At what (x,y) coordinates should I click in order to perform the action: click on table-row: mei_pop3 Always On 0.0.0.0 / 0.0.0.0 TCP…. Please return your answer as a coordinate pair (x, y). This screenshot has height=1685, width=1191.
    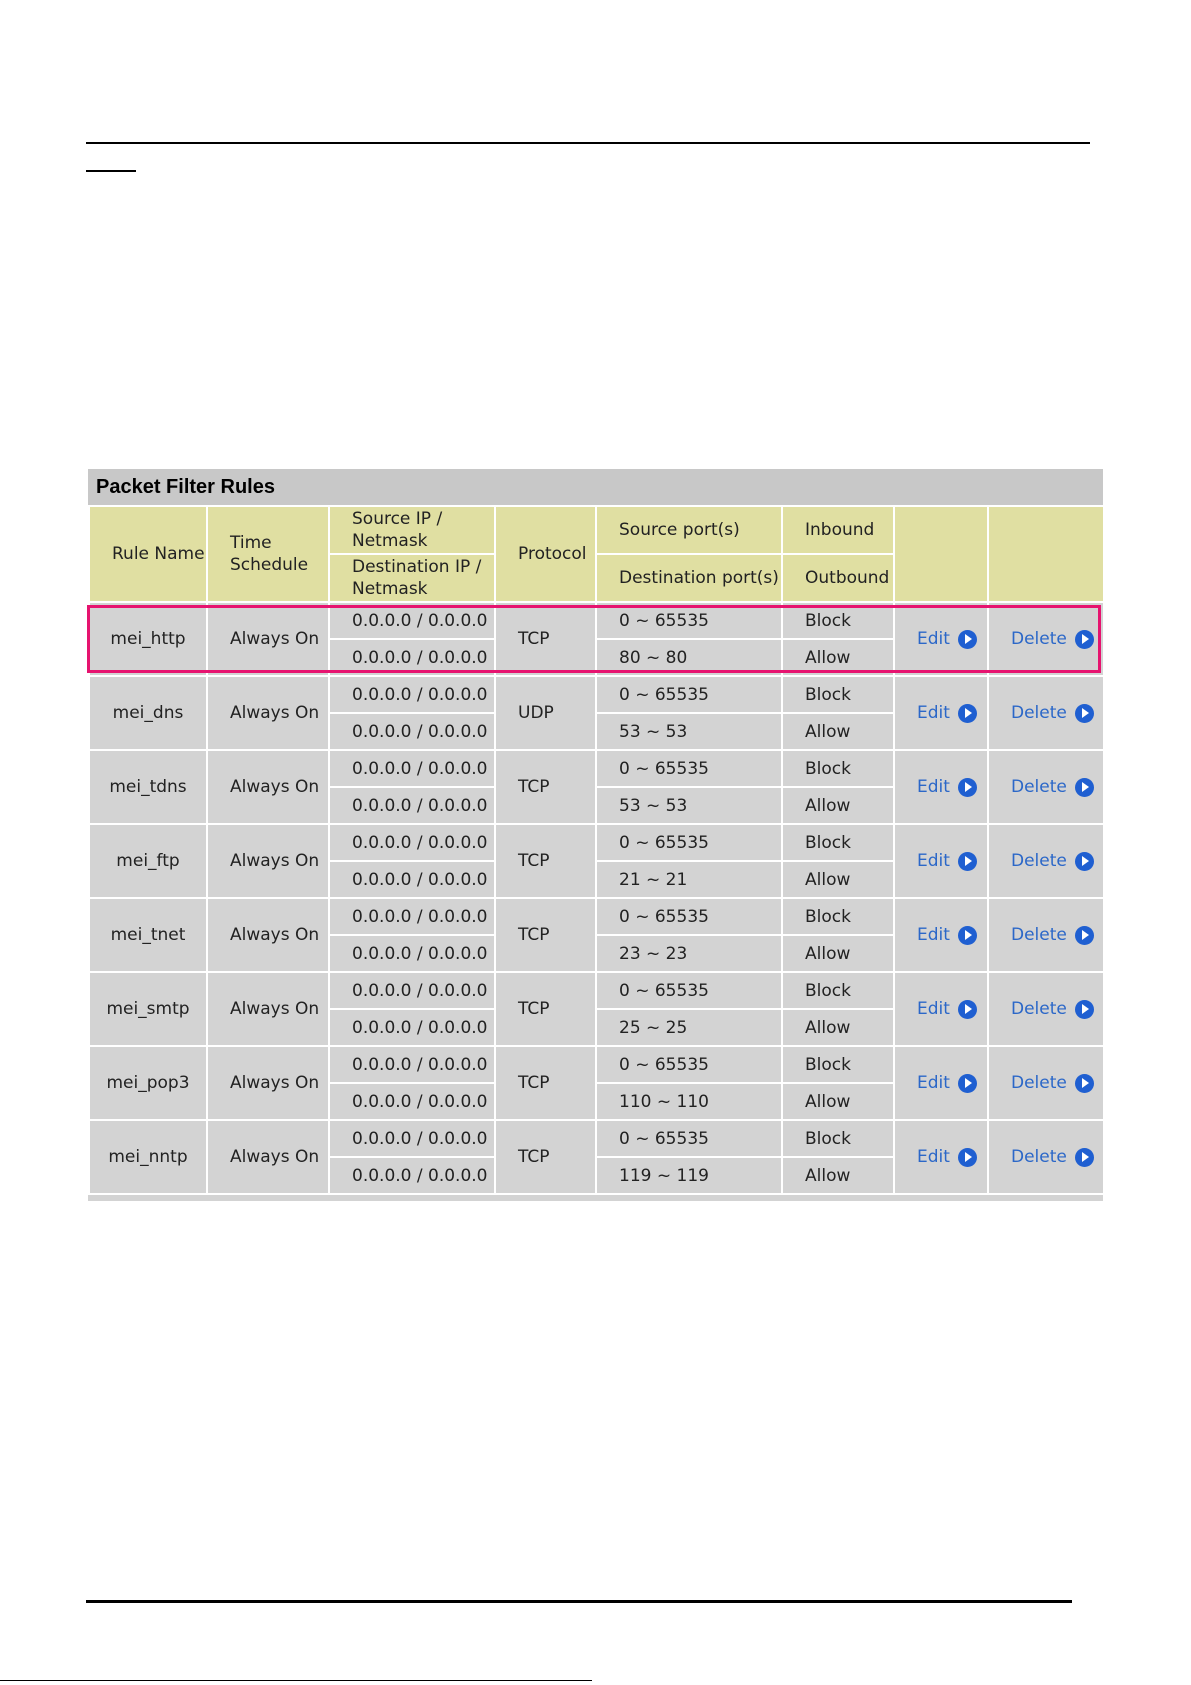
    Looking at the image, I should click on (596, 1083).